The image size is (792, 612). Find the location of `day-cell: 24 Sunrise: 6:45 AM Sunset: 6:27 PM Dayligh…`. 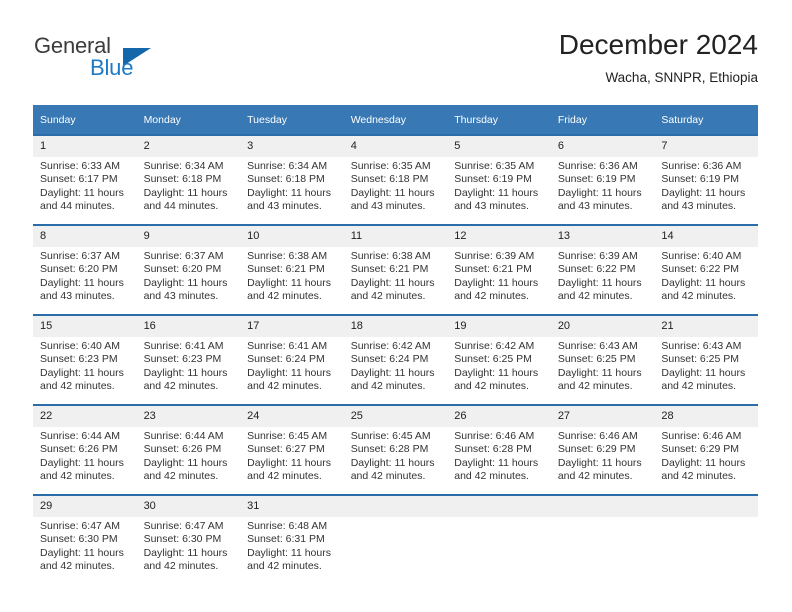

day-cell: 24 Sunrise: 6:45 AM Sunset: 6:27 PM Dayligh… is located at coordinates (292, 449).